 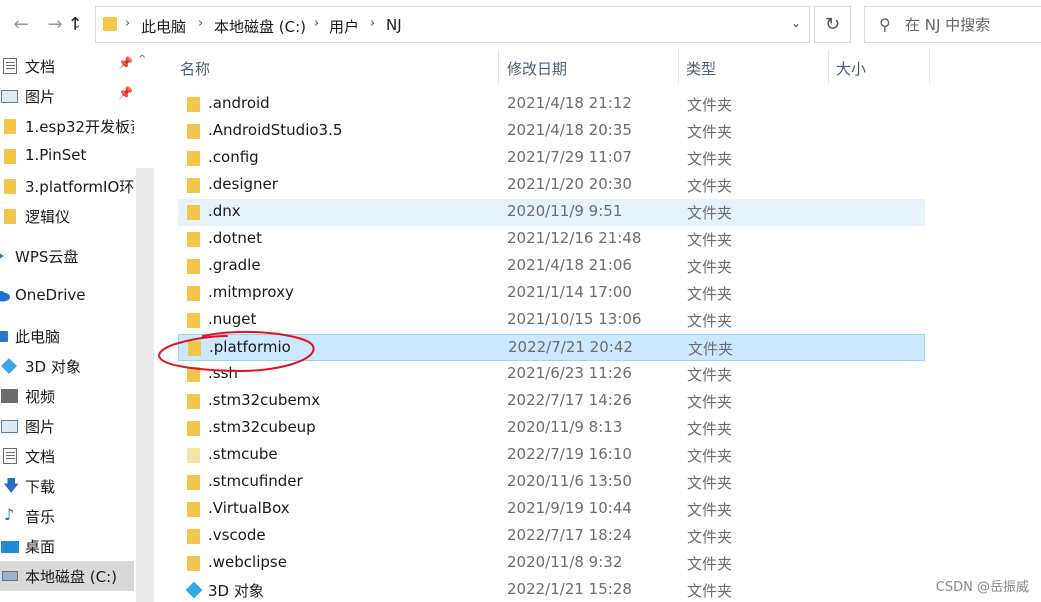 I want to click on file-name: .designer, so click(x=243, y=184).